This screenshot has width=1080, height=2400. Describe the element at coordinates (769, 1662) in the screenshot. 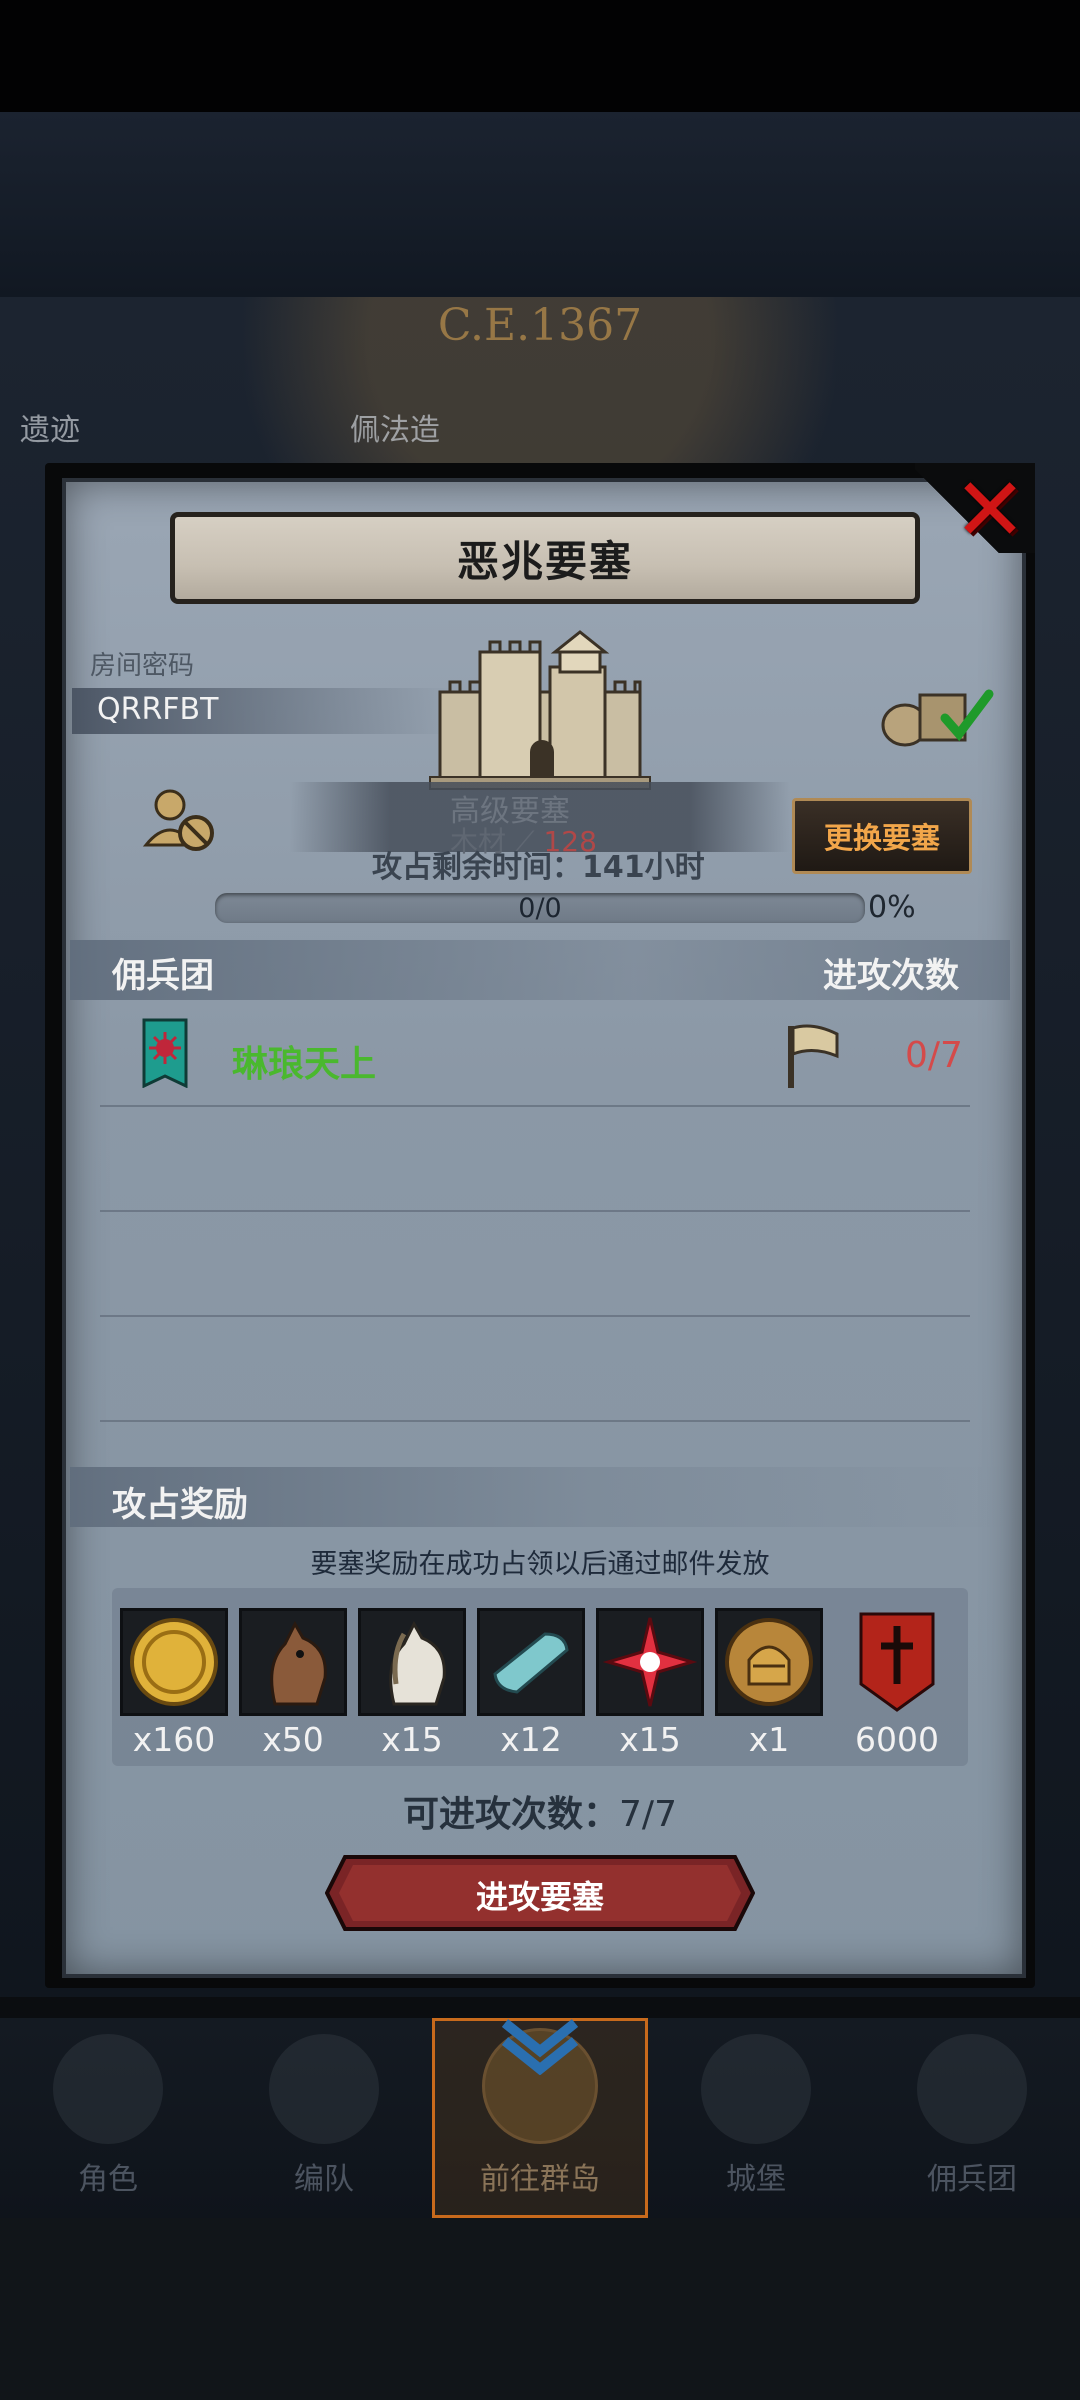

I see `knight-helmet-coin-icon` at that location.